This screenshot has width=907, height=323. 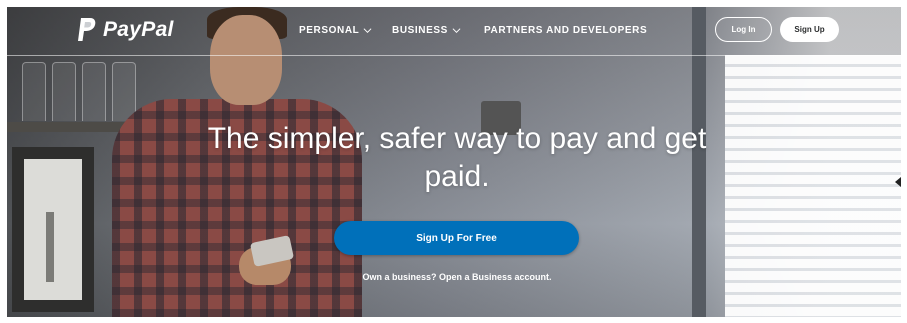 I want to click on paypal-logo-icon, so click(x=87, y=29).